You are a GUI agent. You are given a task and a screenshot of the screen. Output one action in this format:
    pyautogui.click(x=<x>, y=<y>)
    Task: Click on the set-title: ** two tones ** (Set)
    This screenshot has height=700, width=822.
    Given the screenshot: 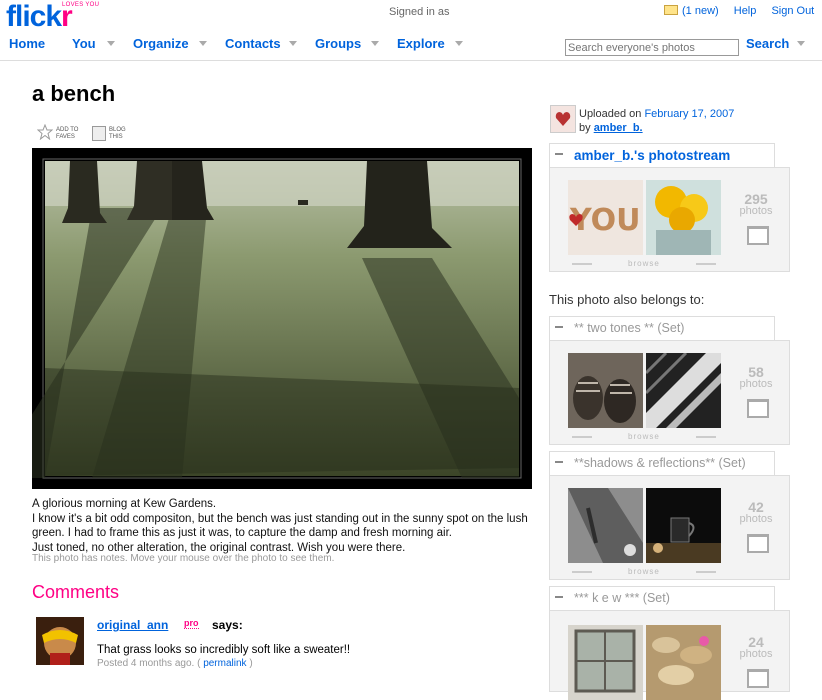 What is the action you would take?
    pyautogui.click(x=629, y=328)
    